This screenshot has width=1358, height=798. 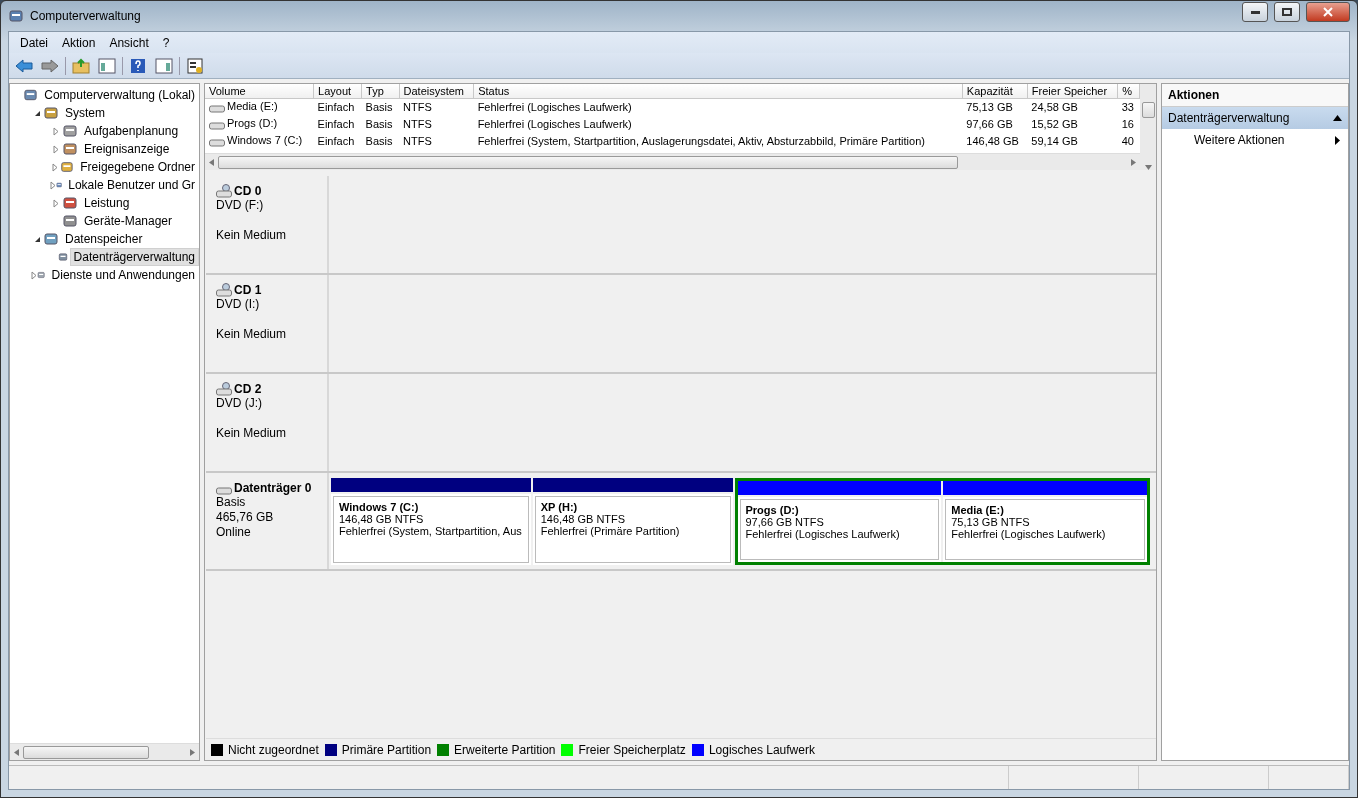 I want to click on legend-label: Freier Speicherplatz, so click(x=632, y=749).